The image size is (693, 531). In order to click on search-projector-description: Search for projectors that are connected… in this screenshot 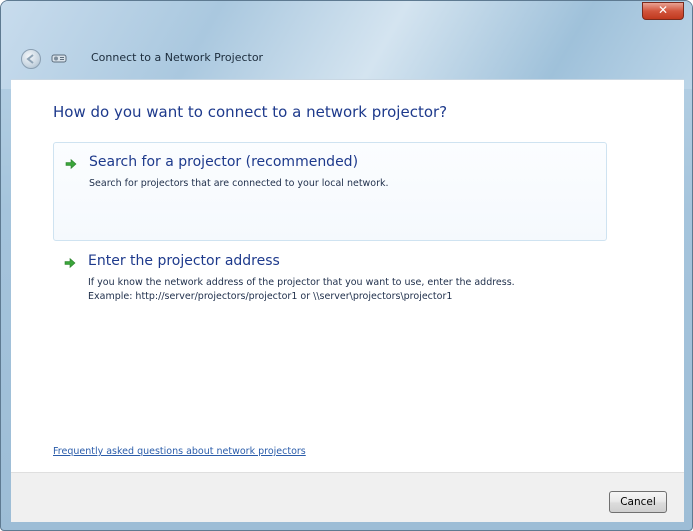, I will do `click(239, 183)`.